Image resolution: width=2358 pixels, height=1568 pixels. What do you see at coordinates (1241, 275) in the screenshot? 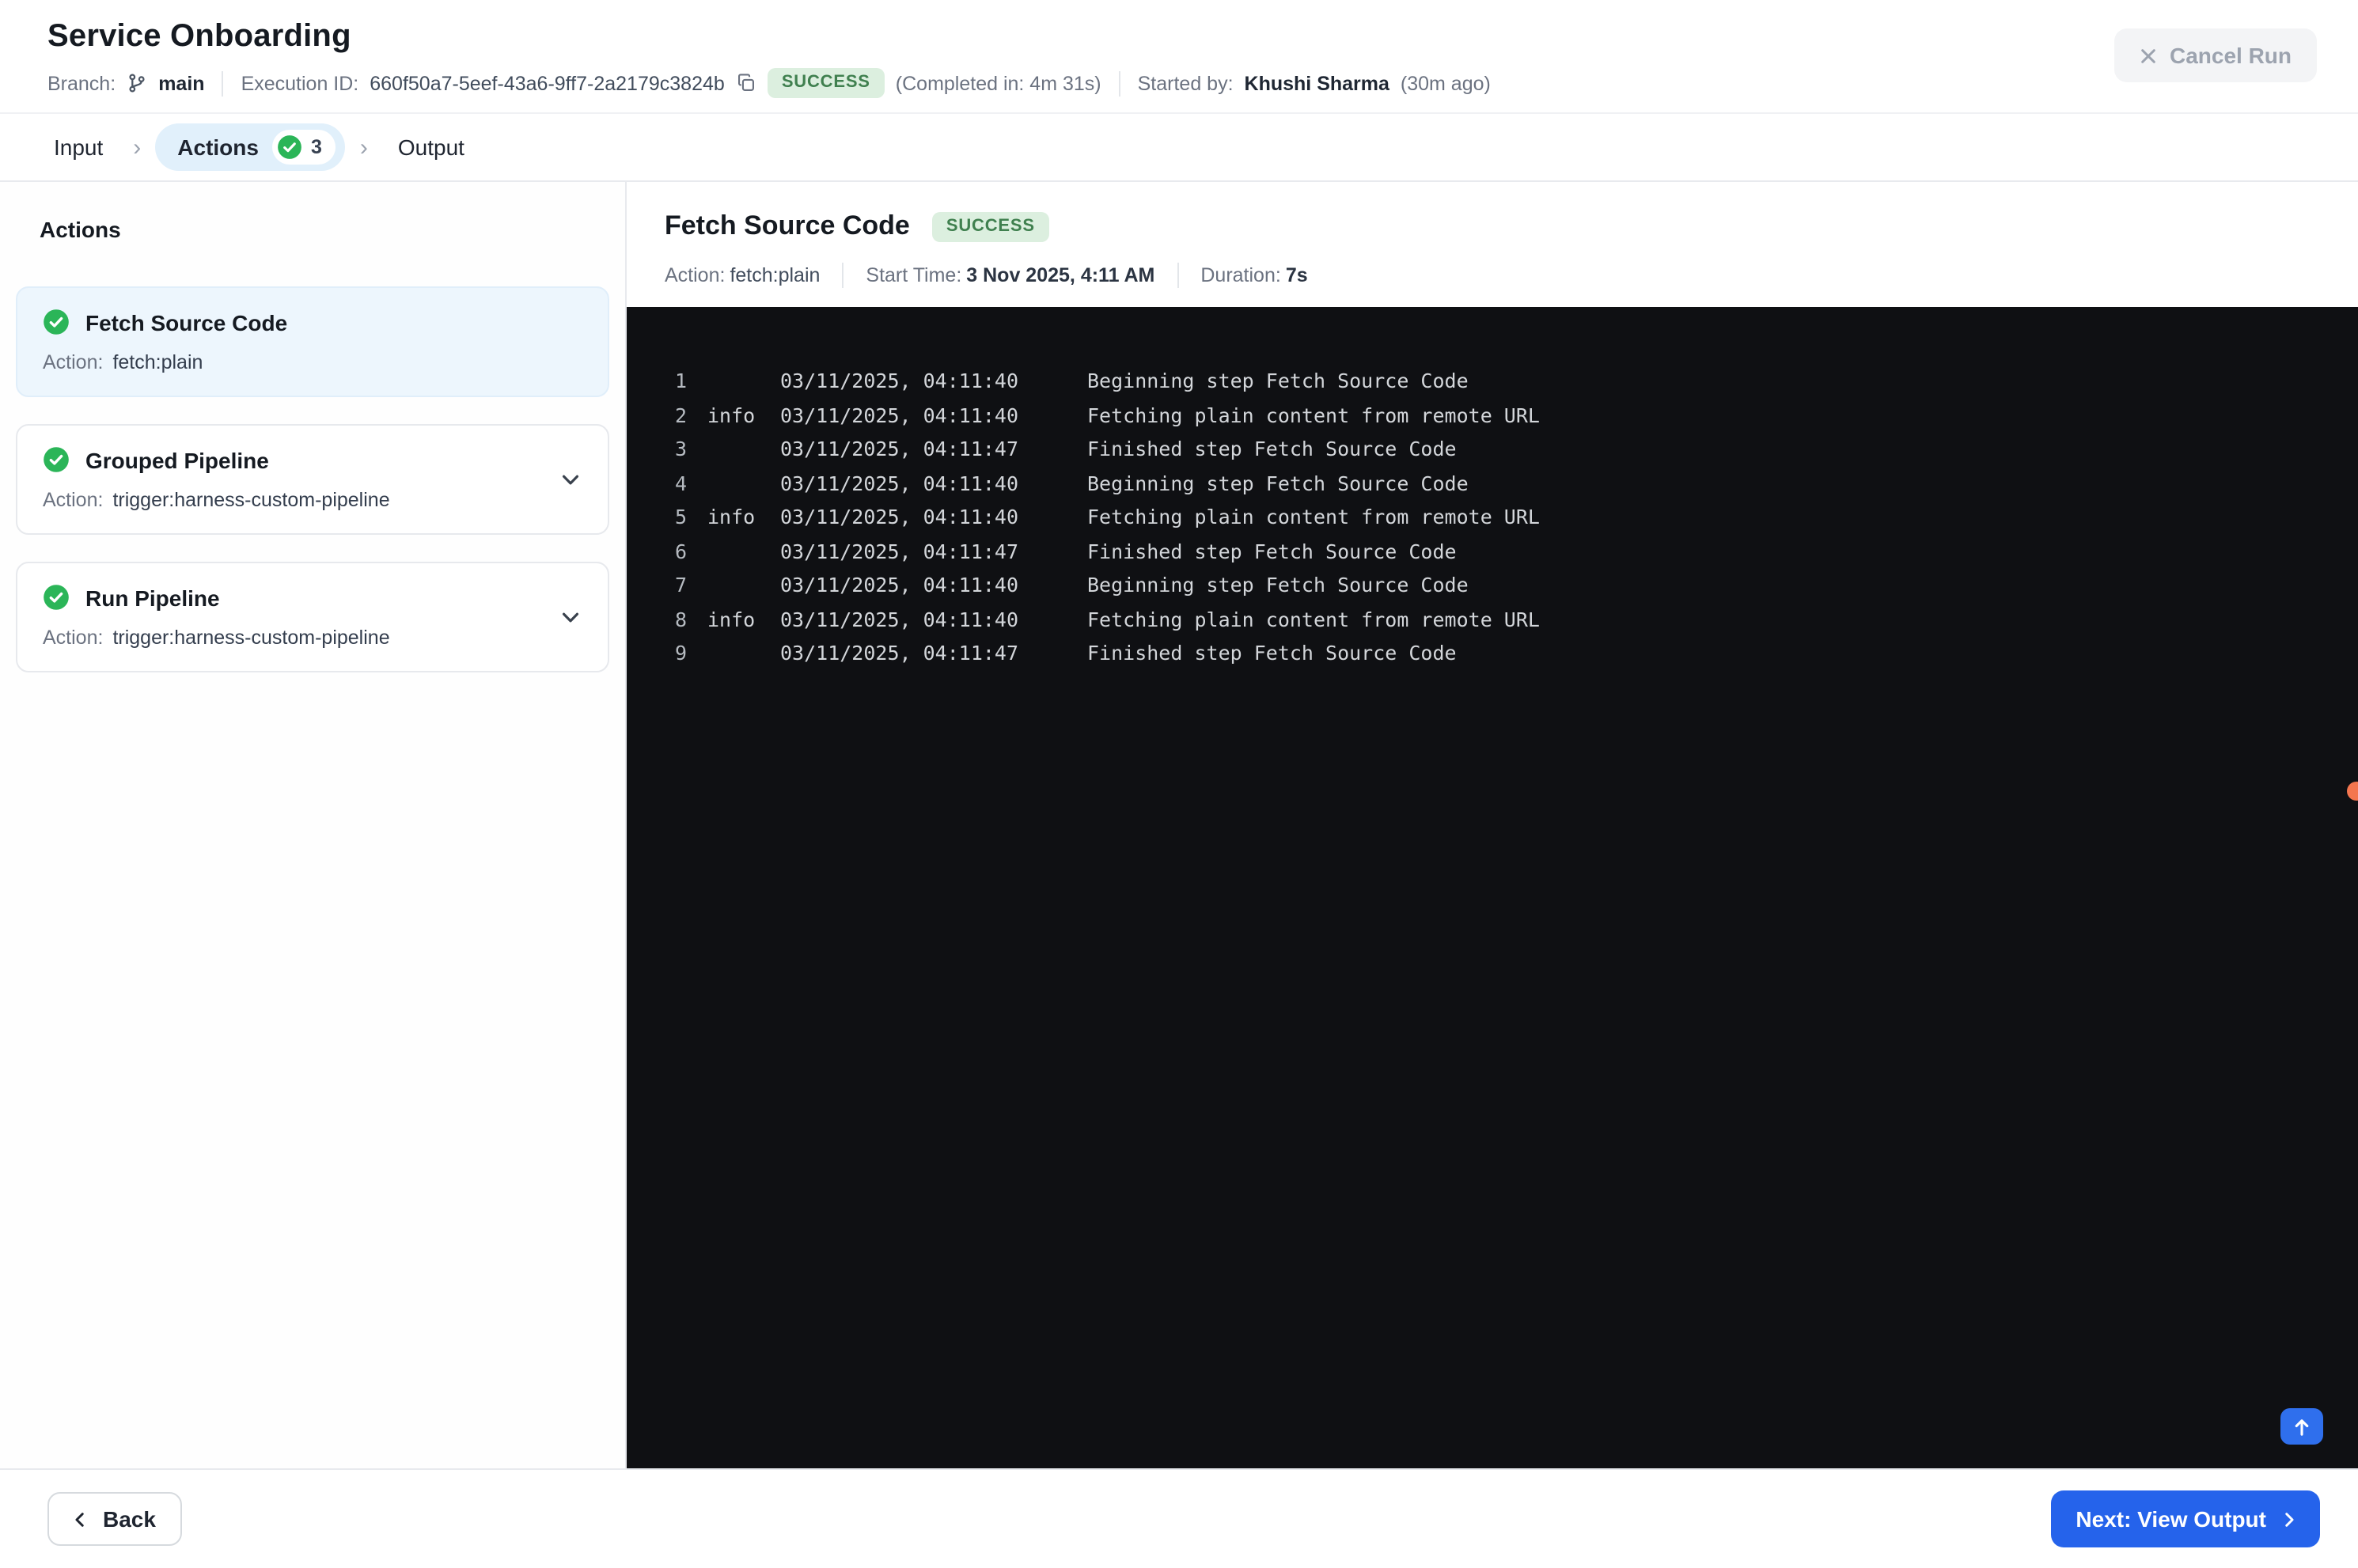
I see `duration-label: Duration:` at bounding box center [1241, 275].